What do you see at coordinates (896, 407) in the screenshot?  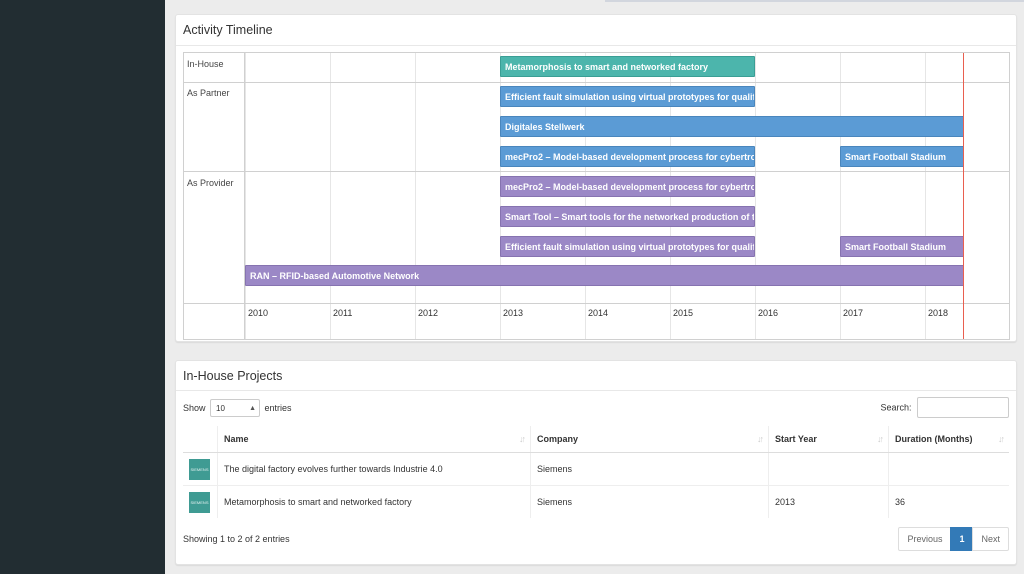 I see `search-label: Search:` at bounding box center [896, 407].